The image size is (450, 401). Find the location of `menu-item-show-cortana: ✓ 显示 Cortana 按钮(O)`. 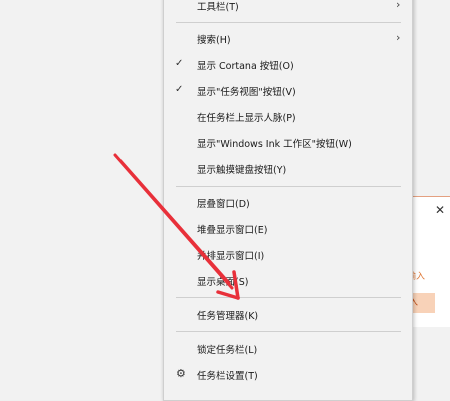

menu-item-show-cortana: ✓ 显示 Cortana 按钮(O) is located at coordinates (288, 65).